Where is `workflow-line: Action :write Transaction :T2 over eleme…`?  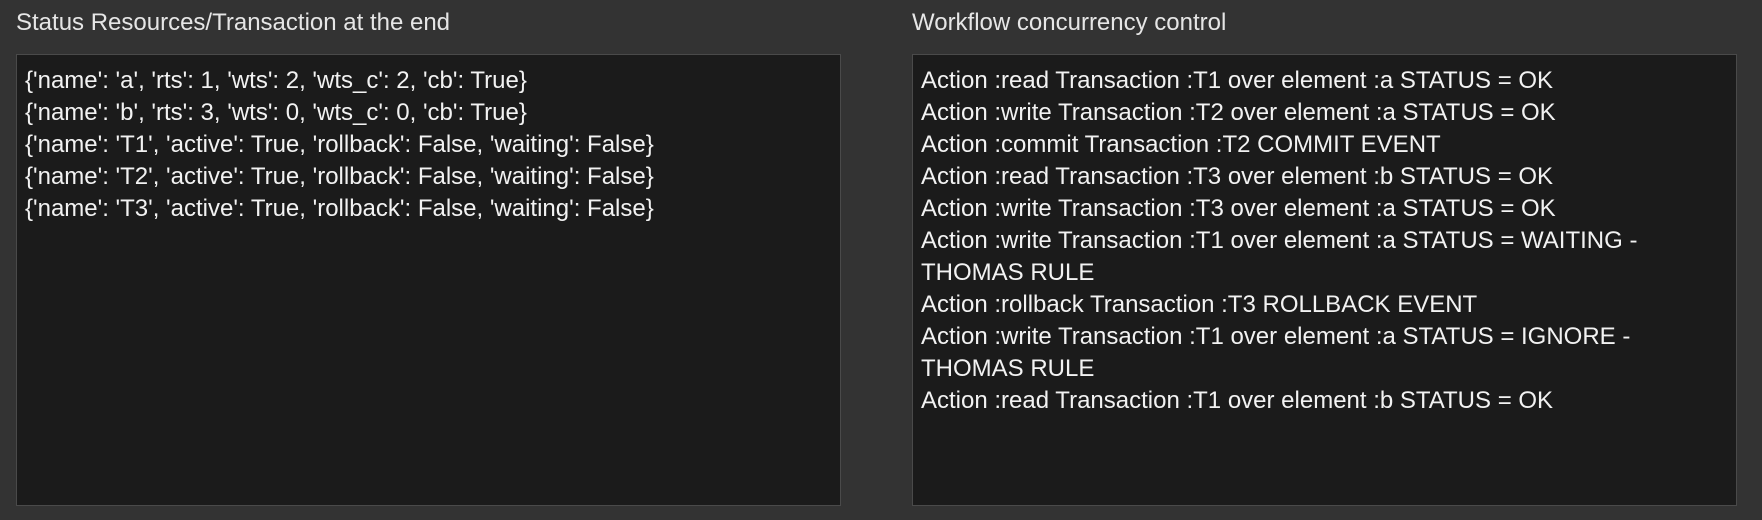 workflow-line: Action :write Transaction :T2 over eleme… is located at coordinates (1238, 112).